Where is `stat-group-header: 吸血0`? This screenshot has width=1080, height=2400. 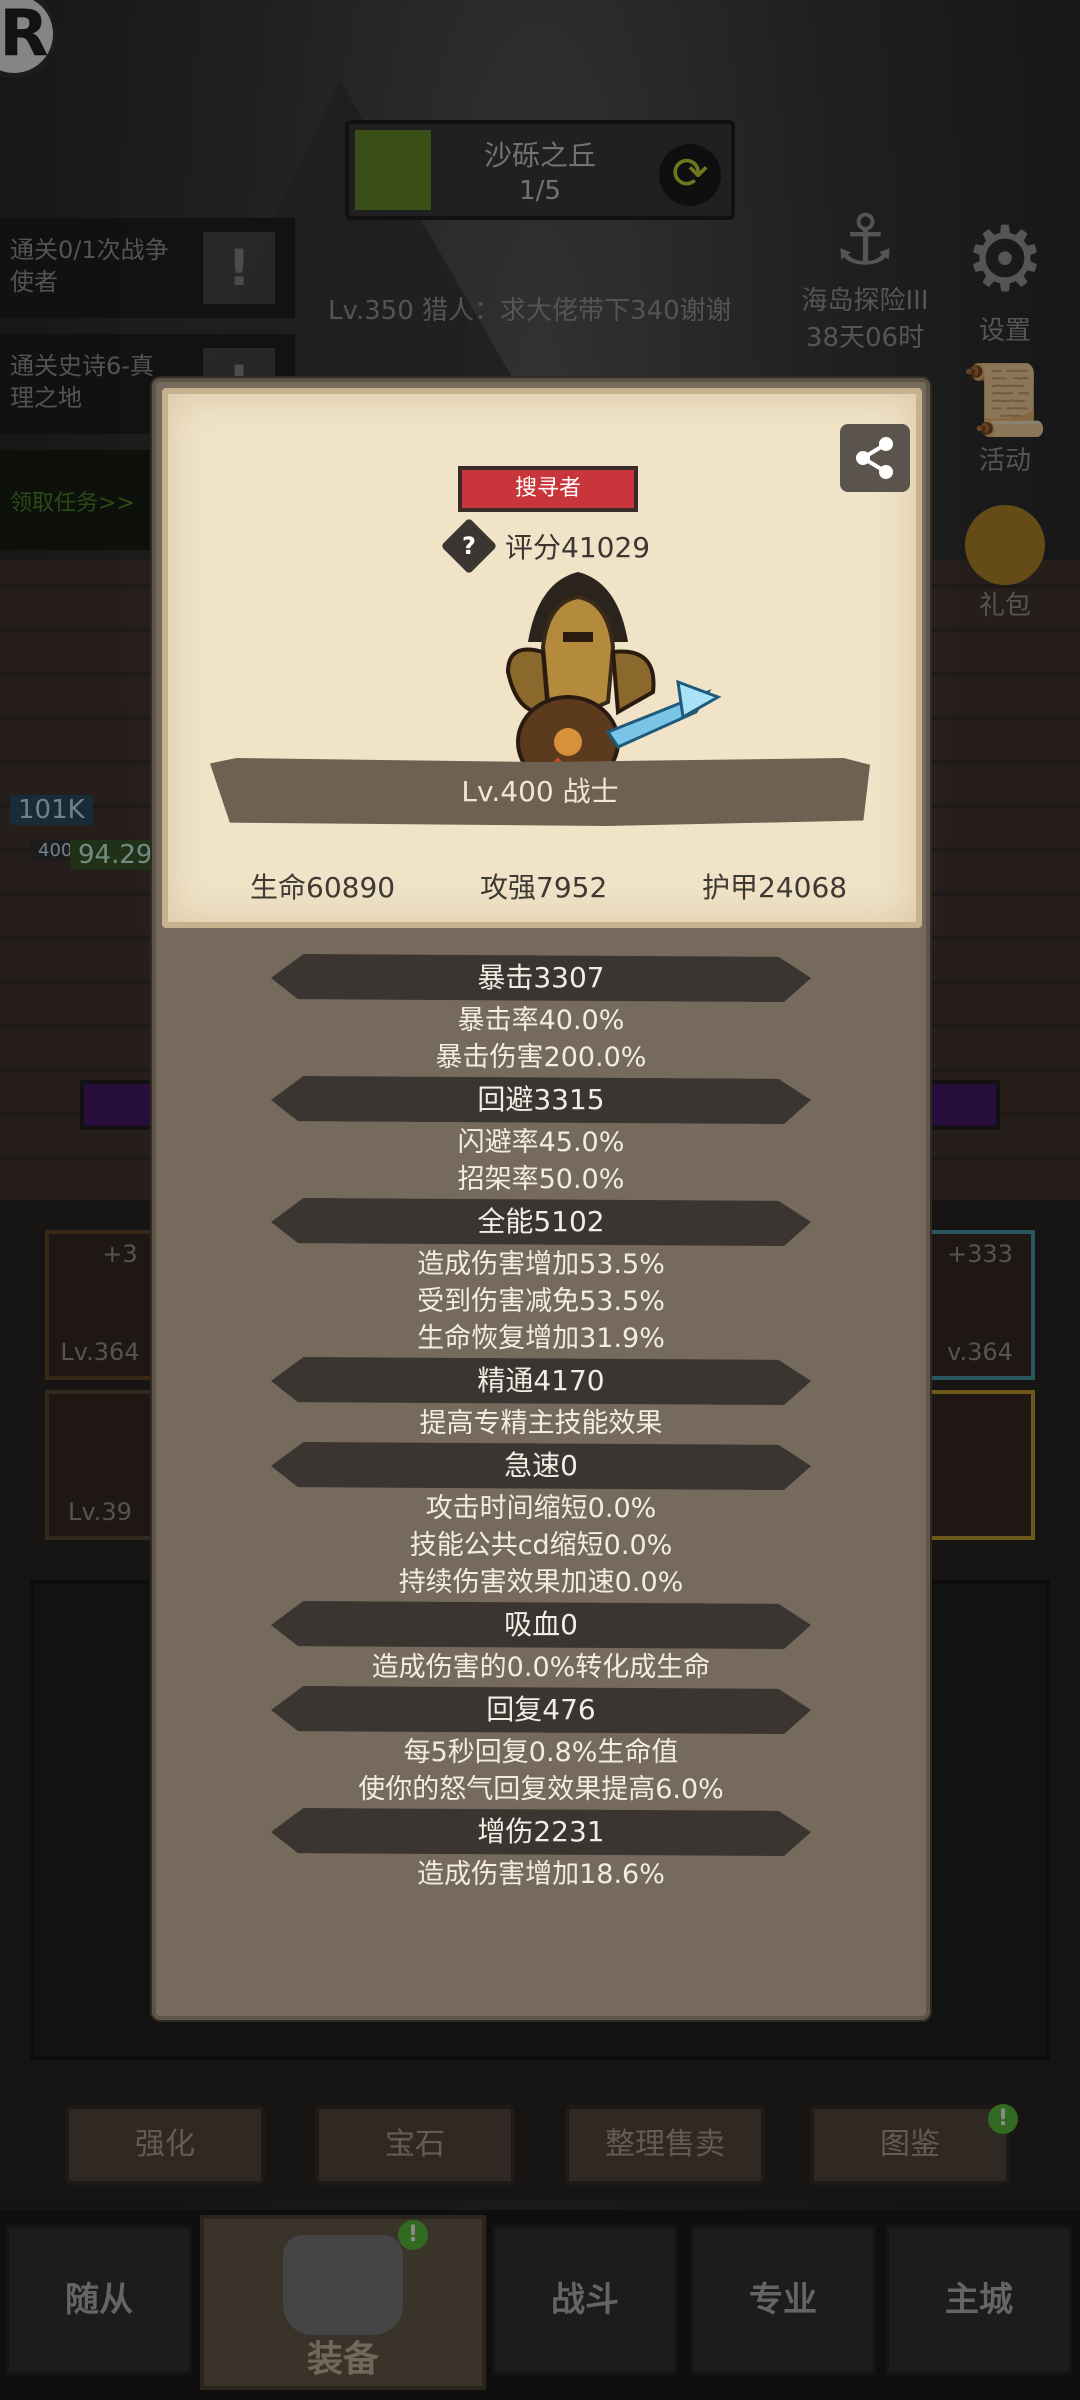
stat-group-header: 吸血0 is located at coordinates (541, 1625).